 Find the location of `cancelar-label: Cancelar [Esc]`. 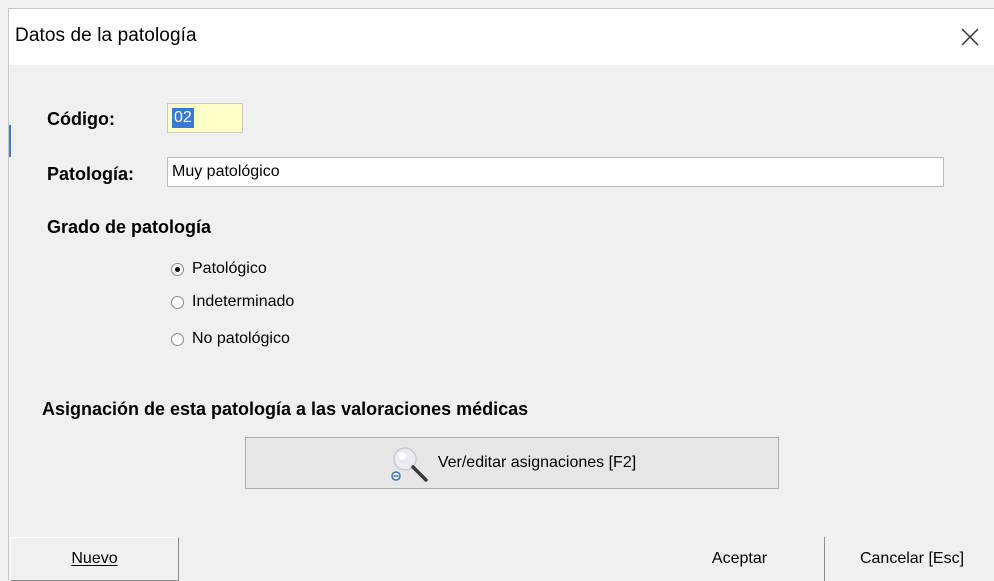

cancelar-label: Cancelar [Esc] is located at coordinates (912, 558).